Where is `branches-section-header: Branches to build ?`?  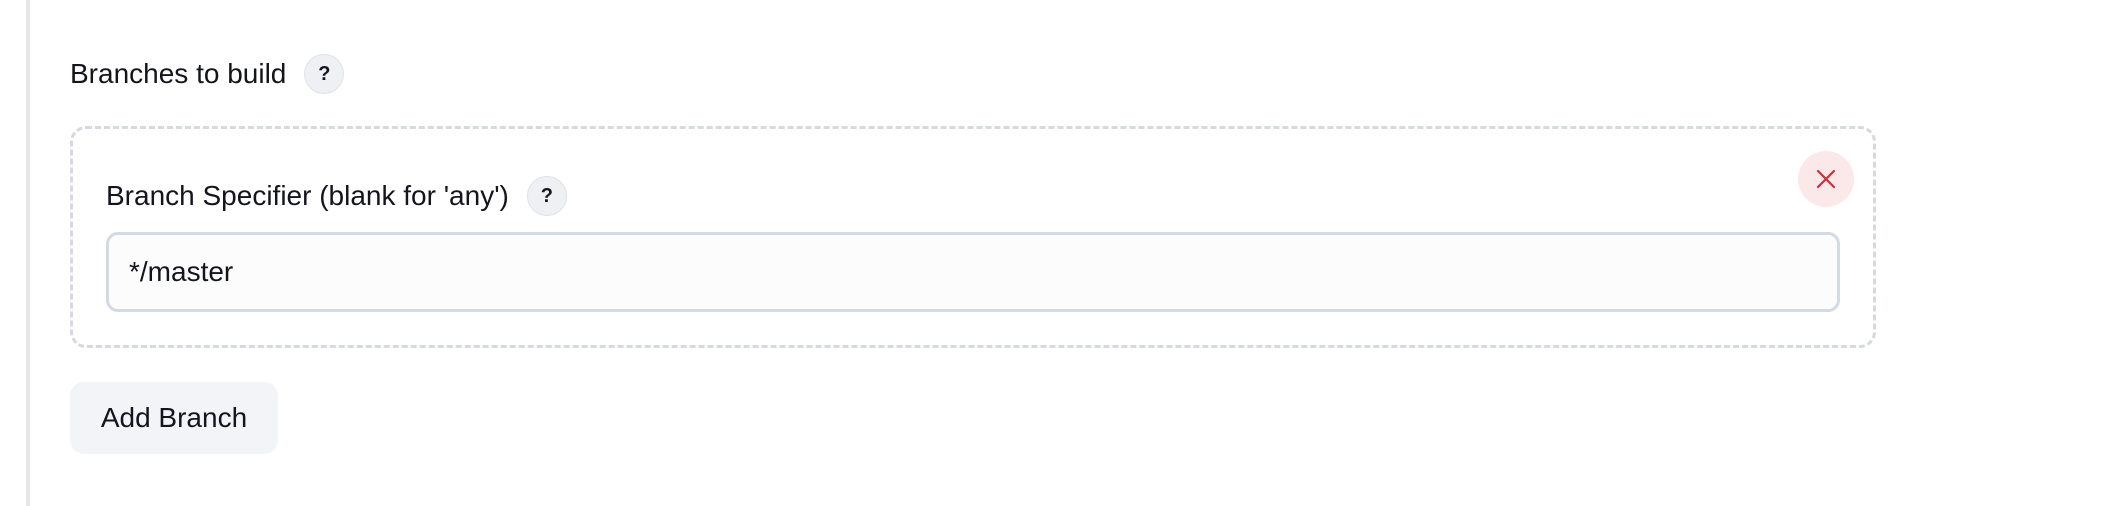 branches-section-header: Branches to build ? is located at coordinates (207, 74).